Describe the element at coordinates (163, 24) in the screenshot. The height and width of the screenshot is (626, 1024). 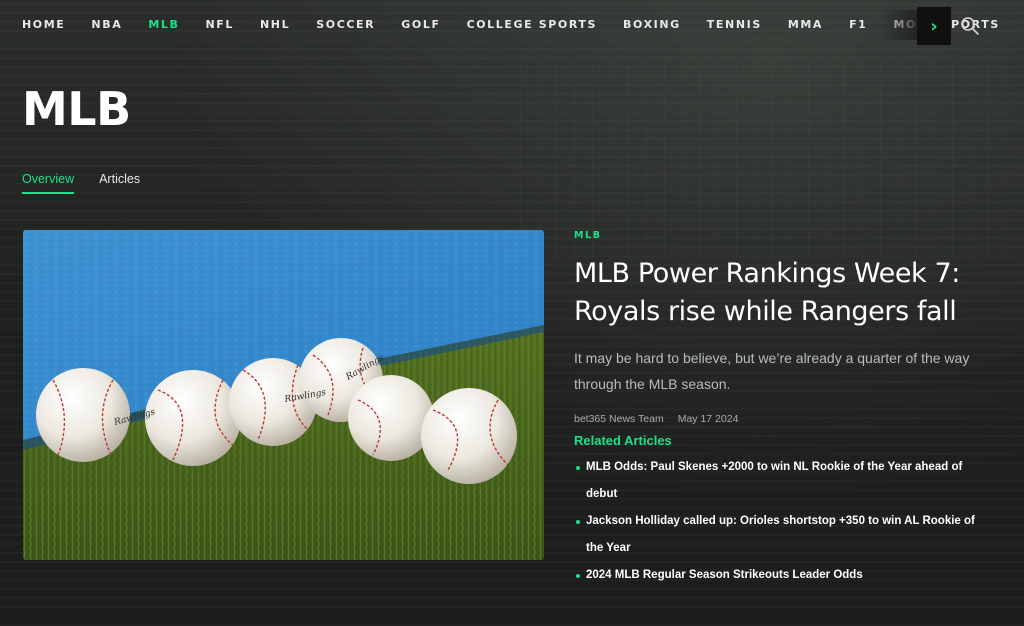
I see `nav-item-mlb: MLB` at that location.